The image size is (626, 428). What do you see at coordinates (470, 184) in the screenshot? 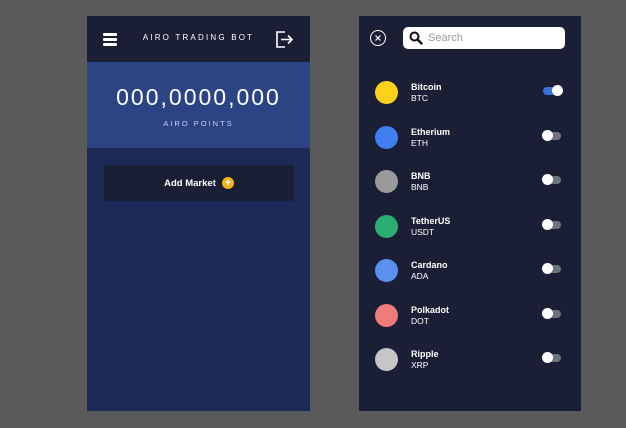
I see `coin-row-bnb: BNB BNB` at bounding box center [470, 184].